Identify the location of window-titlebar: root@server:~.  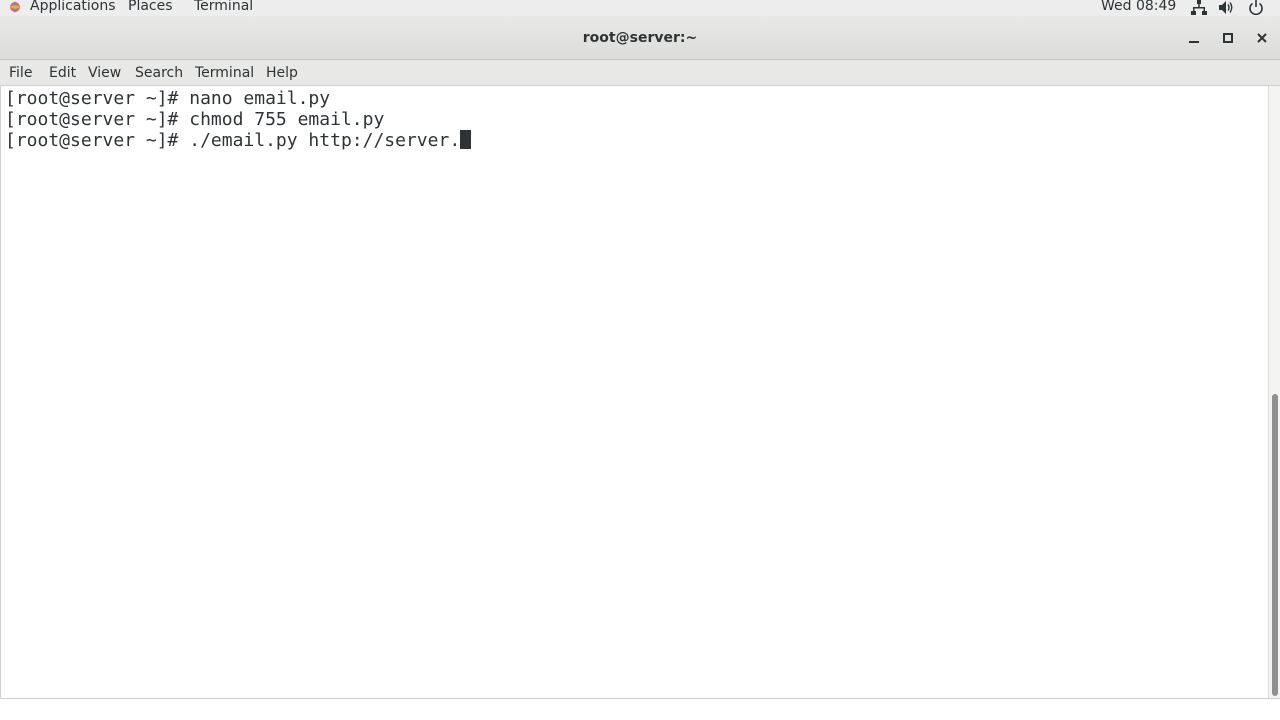
(640, 38).